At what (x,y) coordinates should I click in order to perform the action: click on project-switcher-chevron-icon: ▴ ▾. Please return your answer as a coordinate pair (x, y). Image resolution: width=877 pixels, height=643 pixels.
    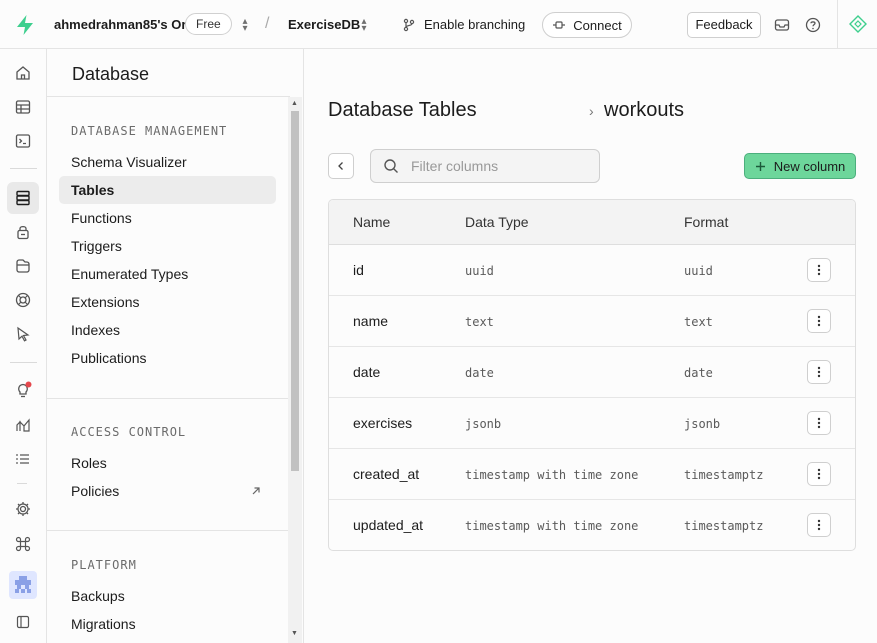
    Looking at the image, I should click on (364, 25).